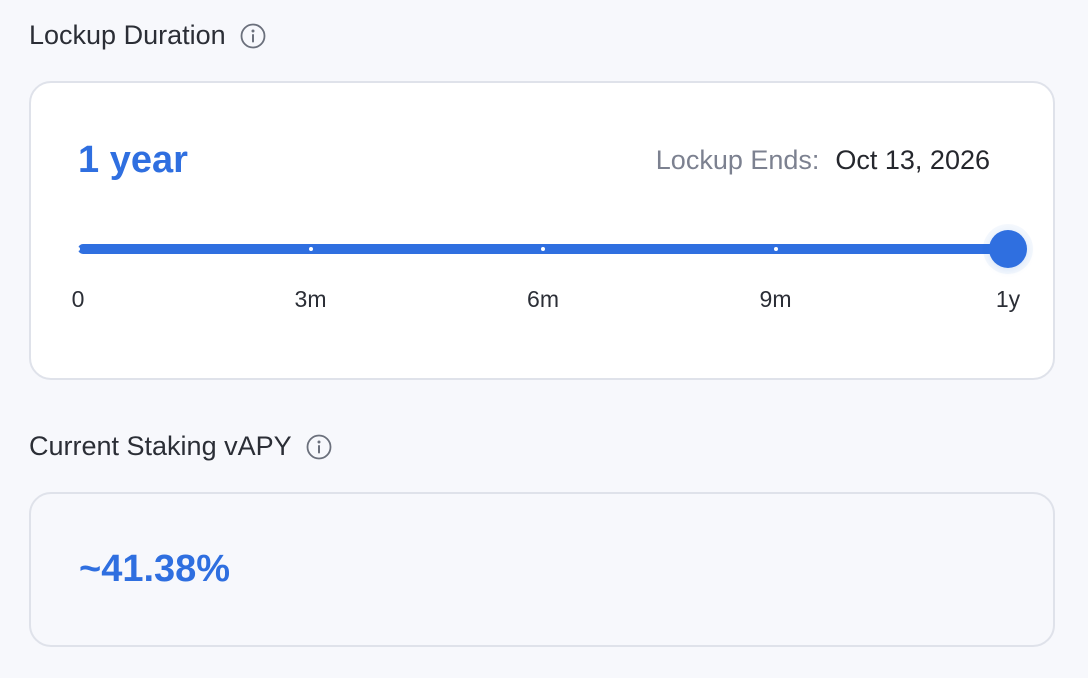 Image resolution: width=1088 pixels, height=678 pixels. I want to click on slider-thumb, so click(1008, 249).